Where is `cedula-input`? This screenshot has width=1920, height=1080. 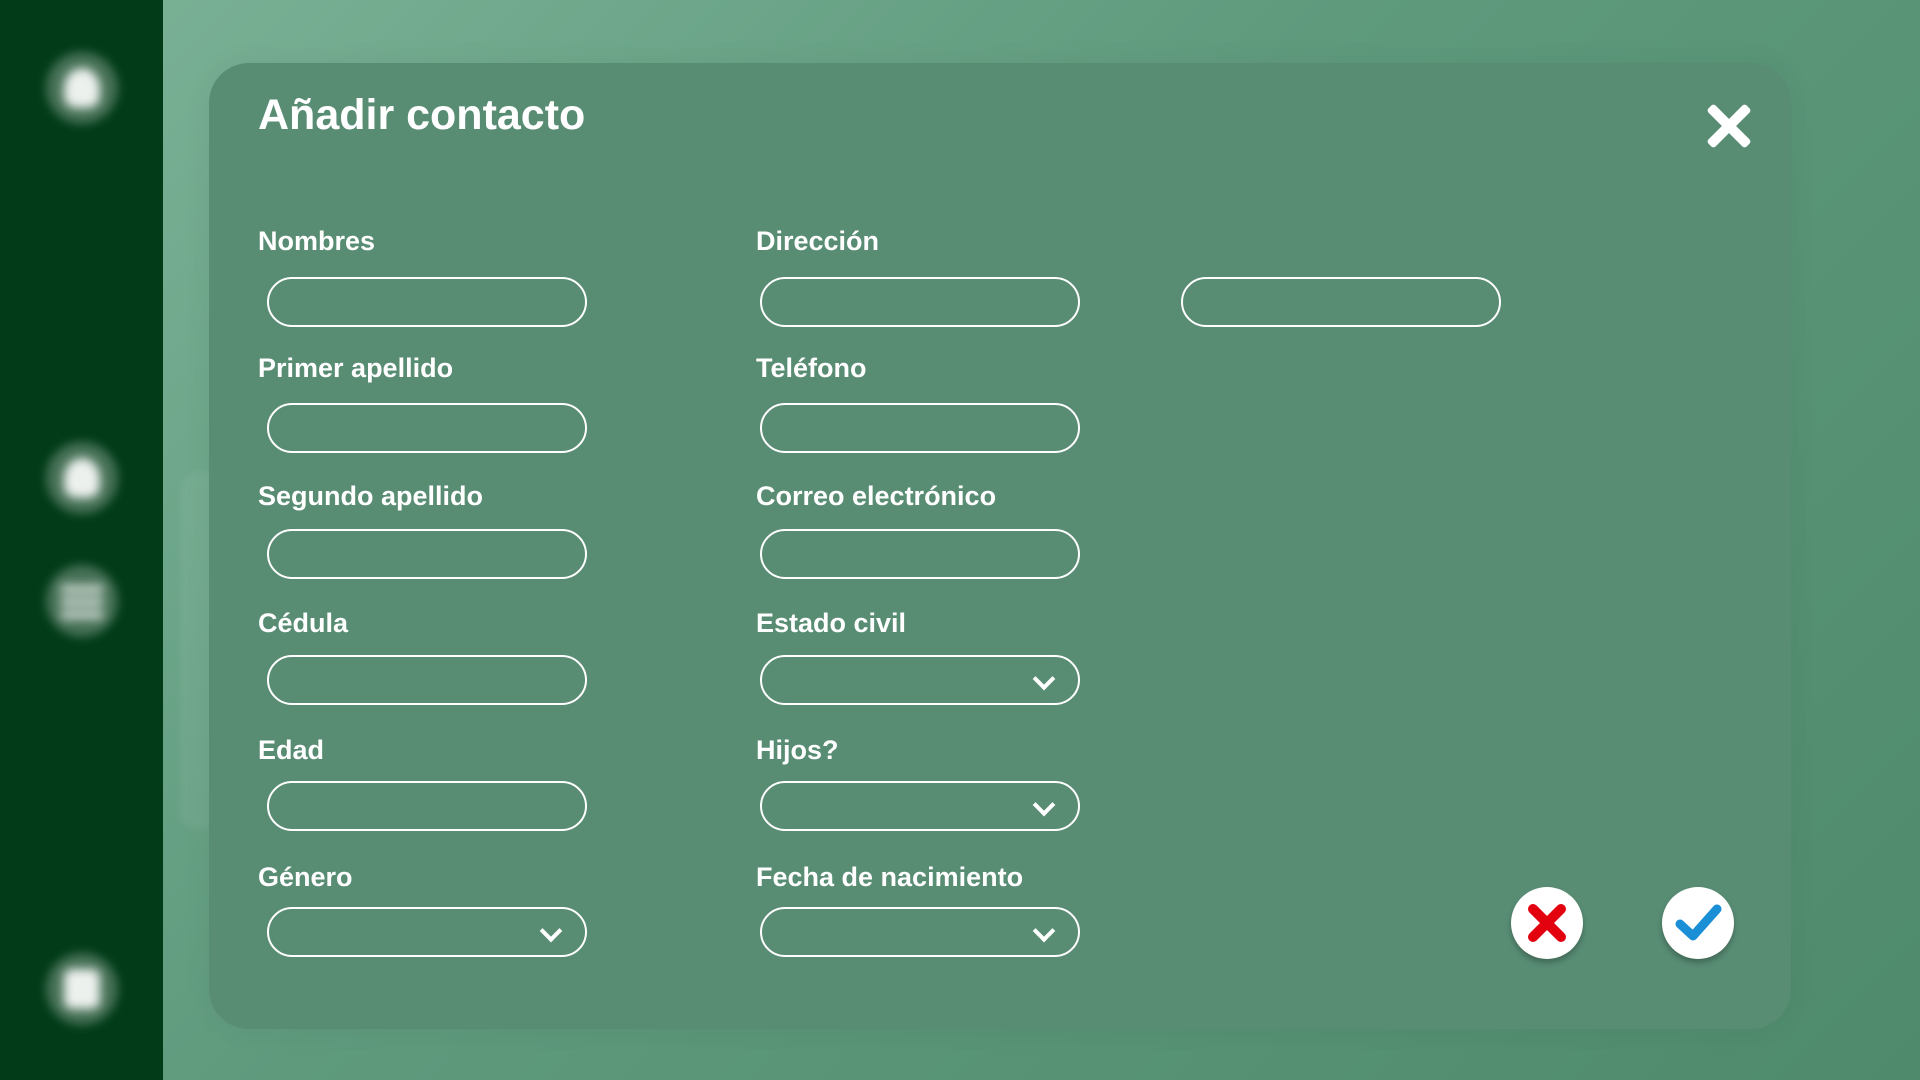
cedula-input is located at coordinates (427, 680).